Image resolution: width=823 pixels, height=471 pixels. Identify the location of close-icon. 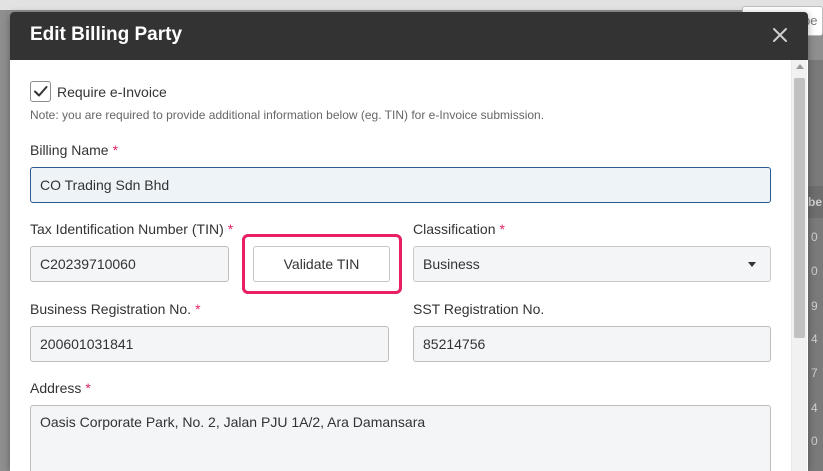
(780, 35).